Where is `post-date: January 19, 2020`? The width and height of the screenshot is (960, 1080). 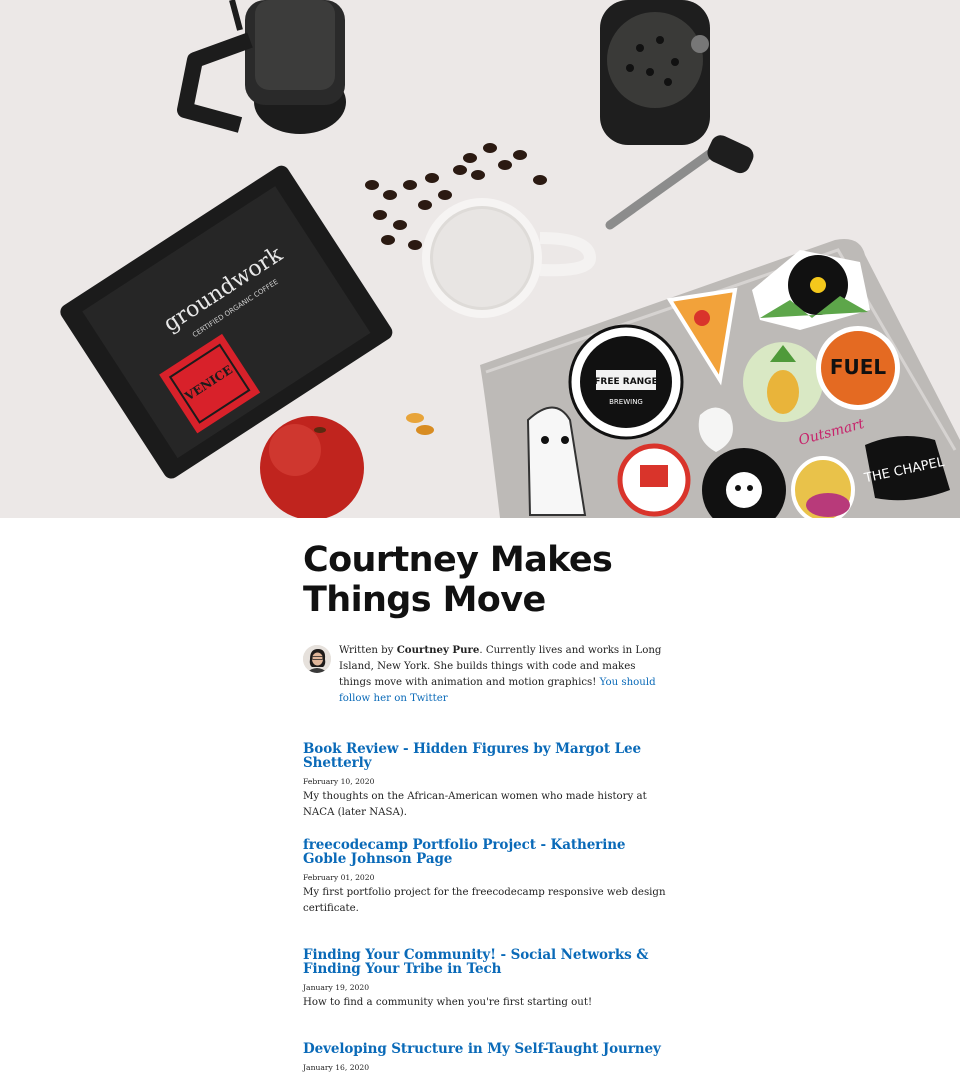
post-date: January 19, 2020 is located at coordinates (336, 987).